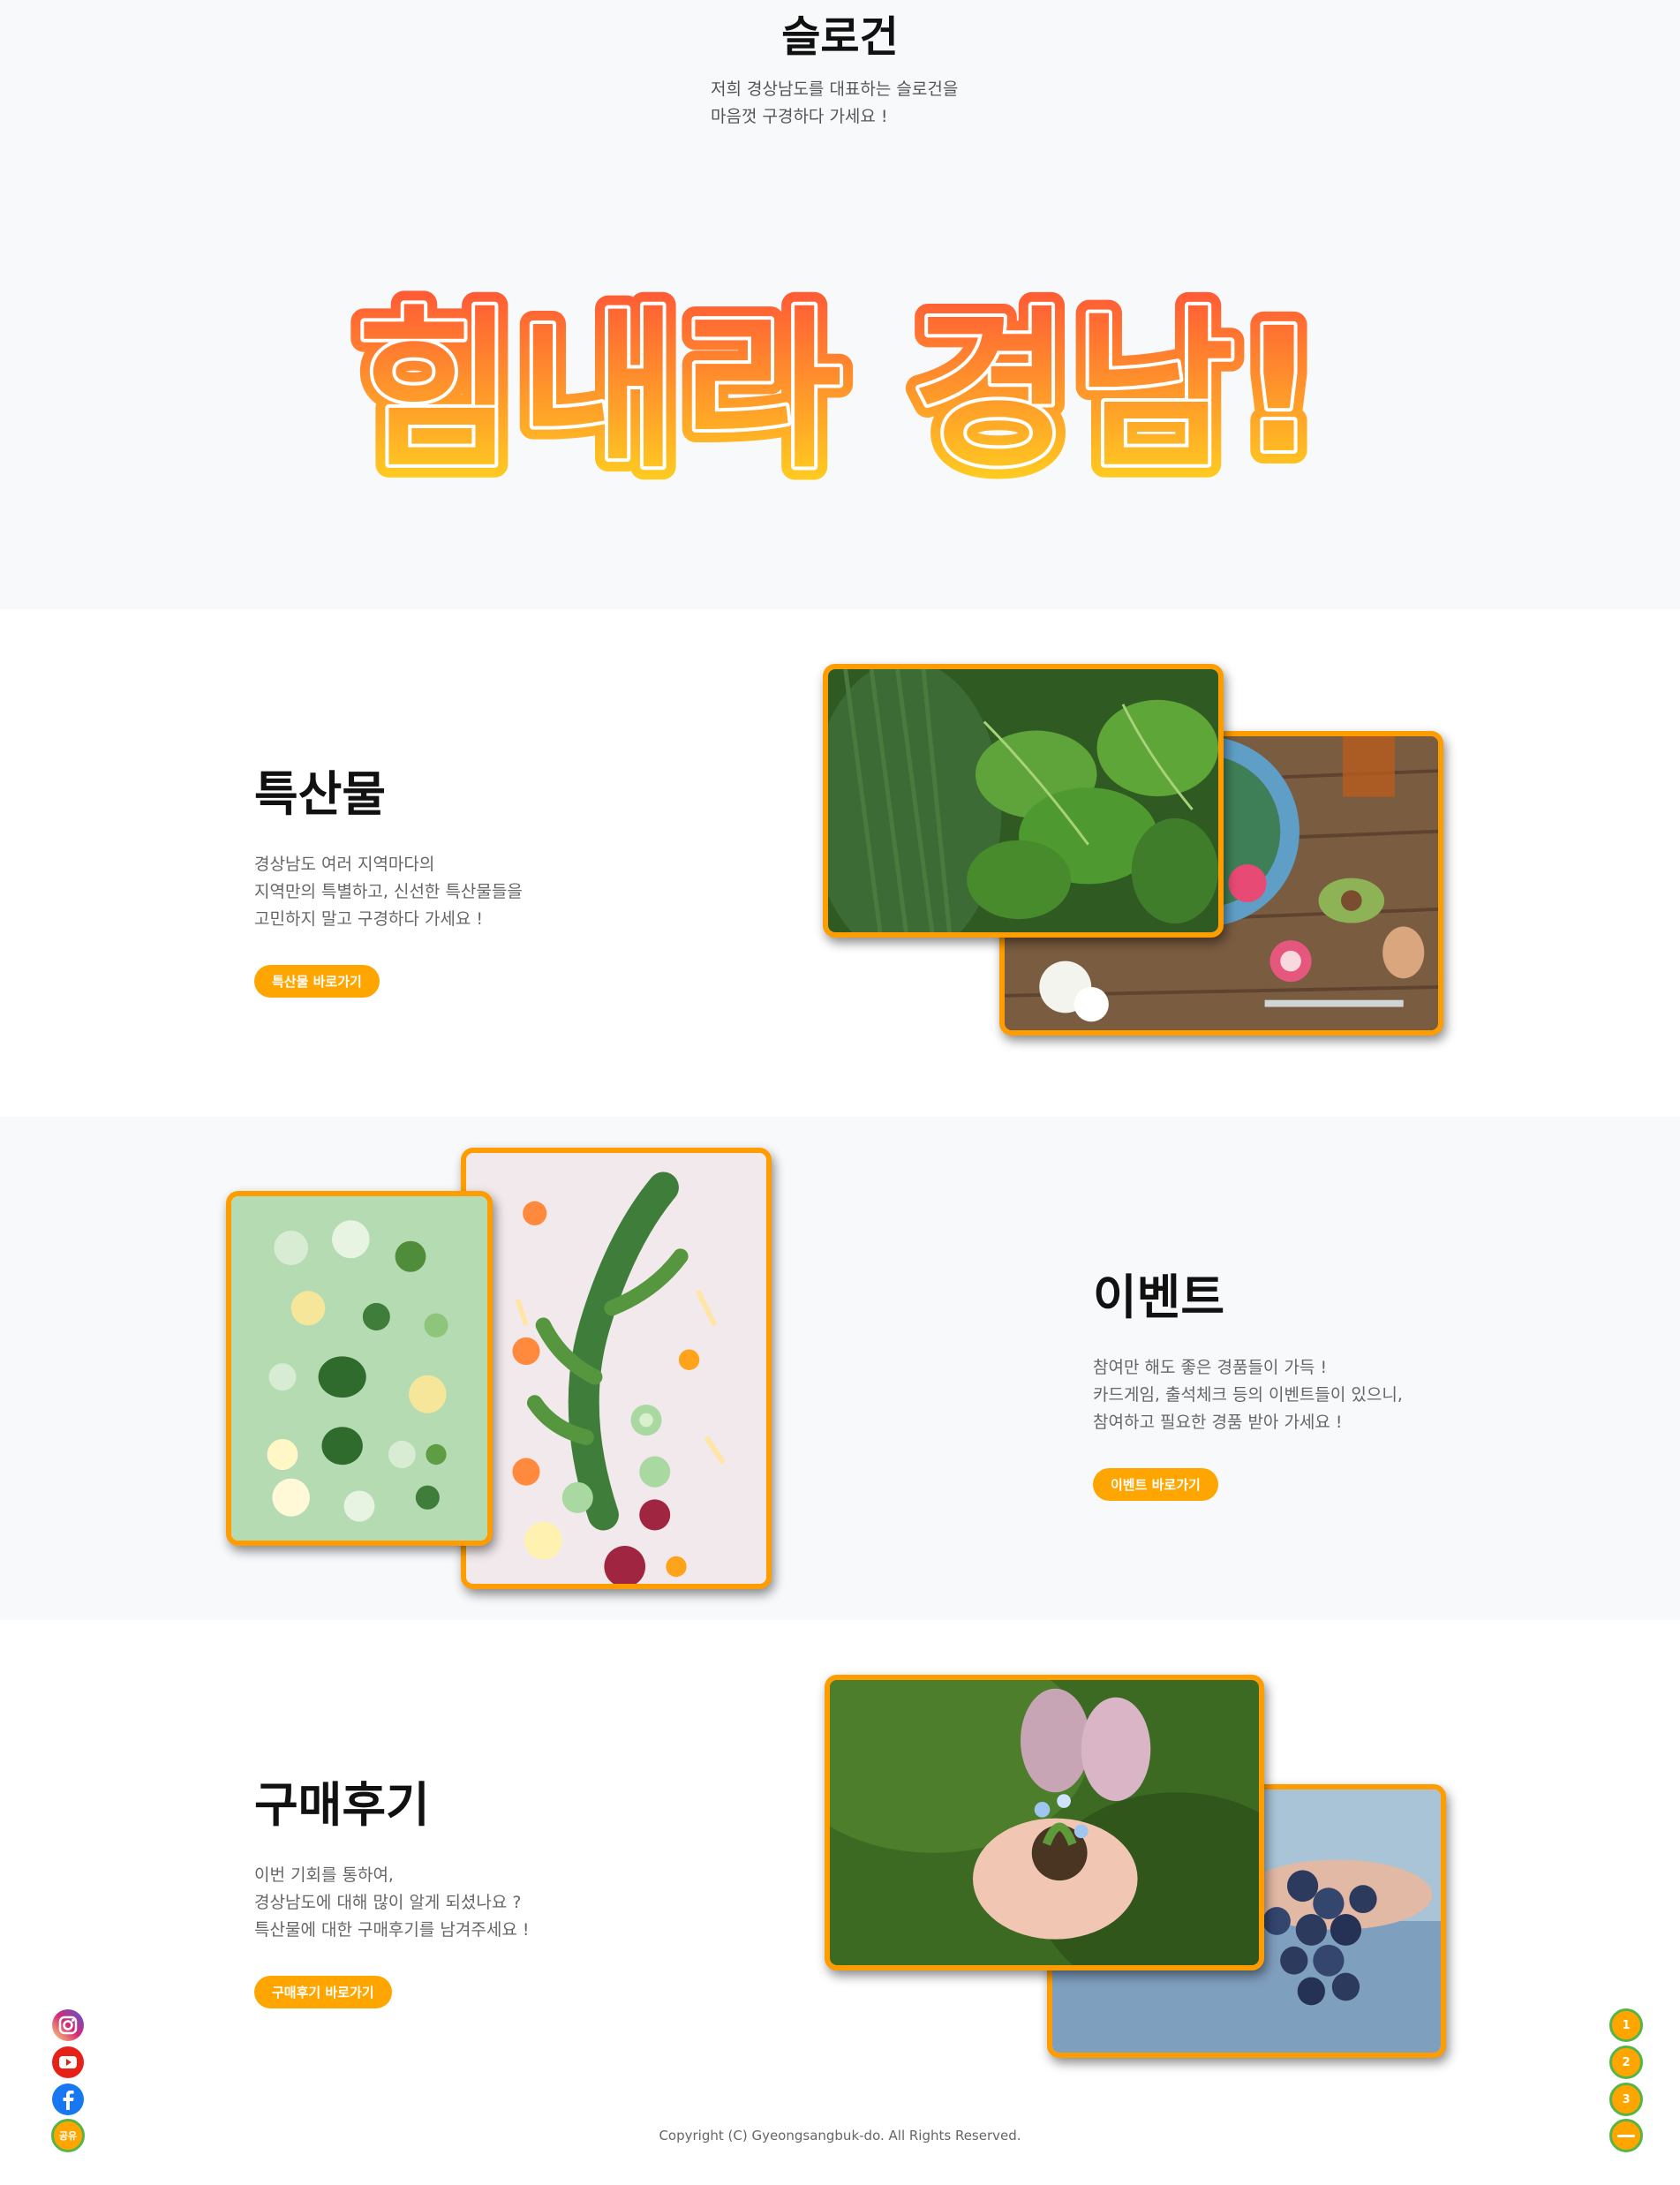  Describe the element at coordinates (320, 794) in the screenshot. I see `products-title: 특산물` at that location.